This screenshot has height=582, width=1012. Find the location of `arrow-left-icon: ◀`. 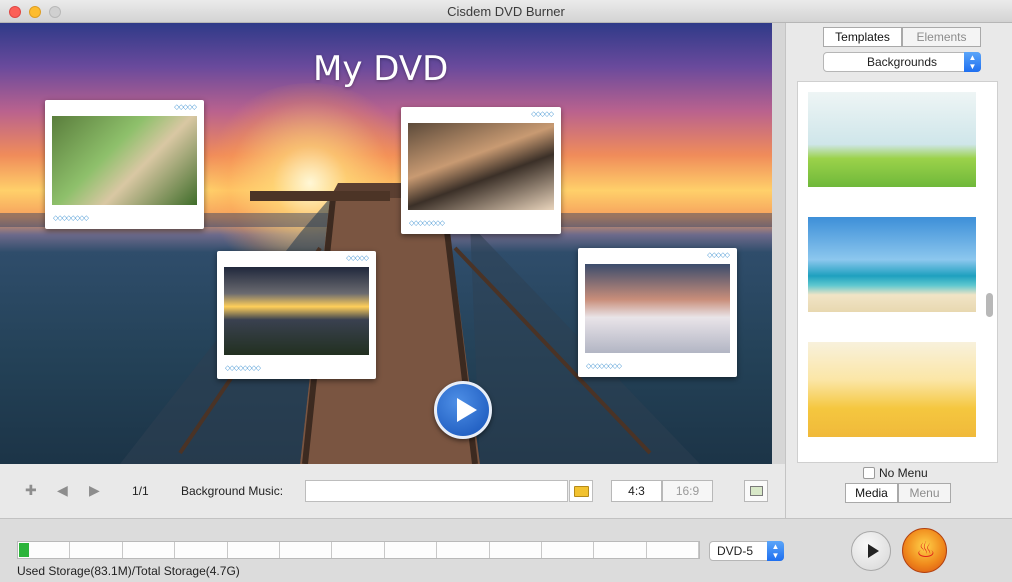

arrow-left-icon: ◀ is located at coordinates (62, 490).